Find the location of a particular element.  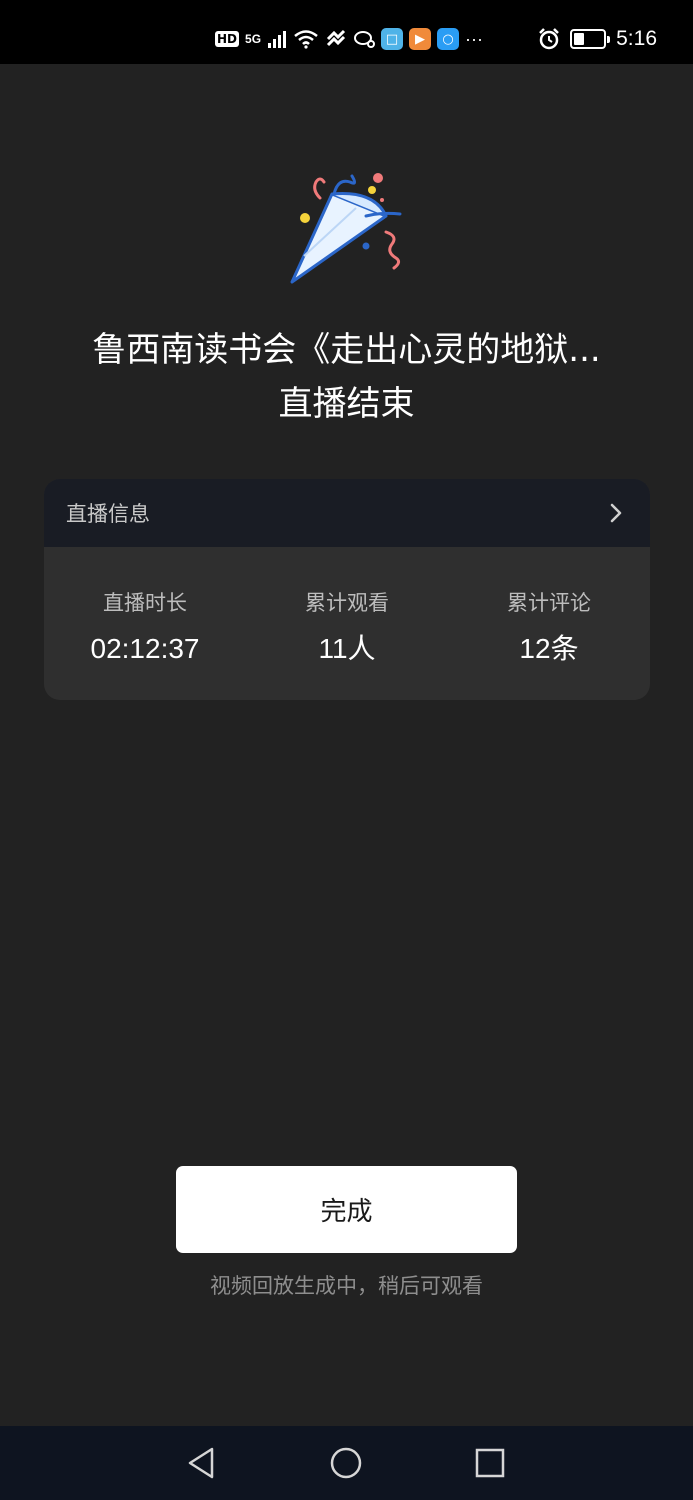

video-app-icon: ▶ is located at coordinates (420, 39).